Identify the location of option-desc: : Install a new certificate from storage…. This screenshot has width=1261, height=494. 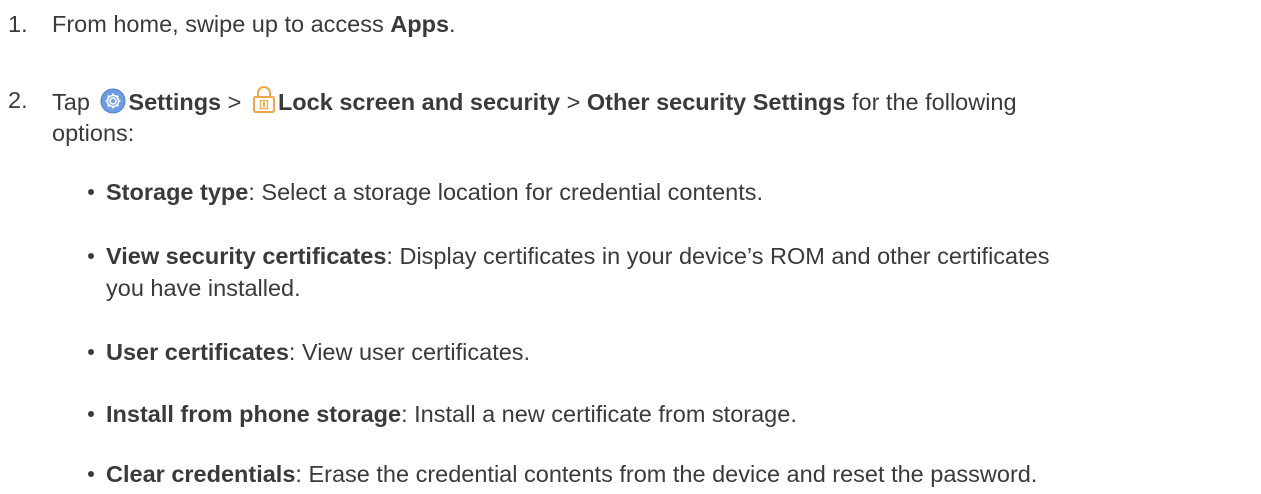
(599, 414).